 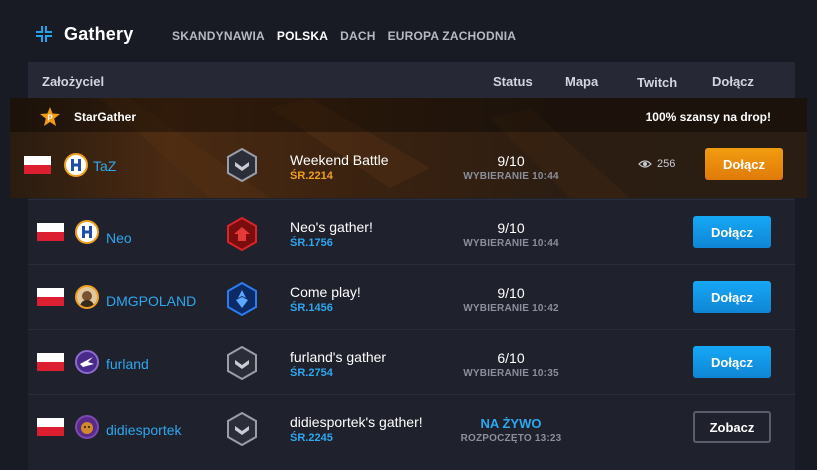 I want to click on skill-rating: ŚR.2214, so click(x=311, y=176).